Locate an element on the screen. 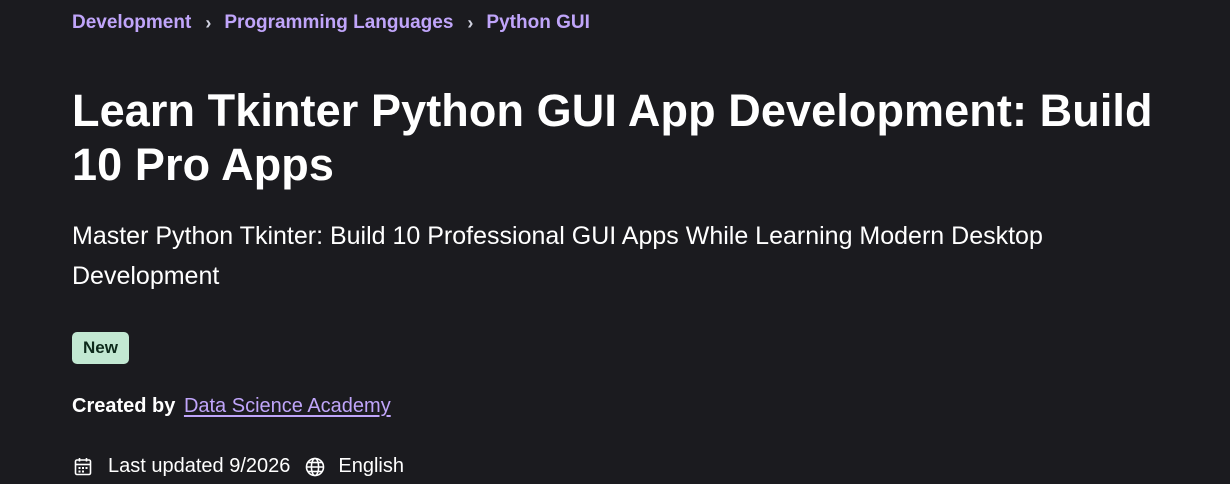 Image resolution: width=1230 pixels, height=484 pixels. globe-icon is located at coordinates (315, 467).